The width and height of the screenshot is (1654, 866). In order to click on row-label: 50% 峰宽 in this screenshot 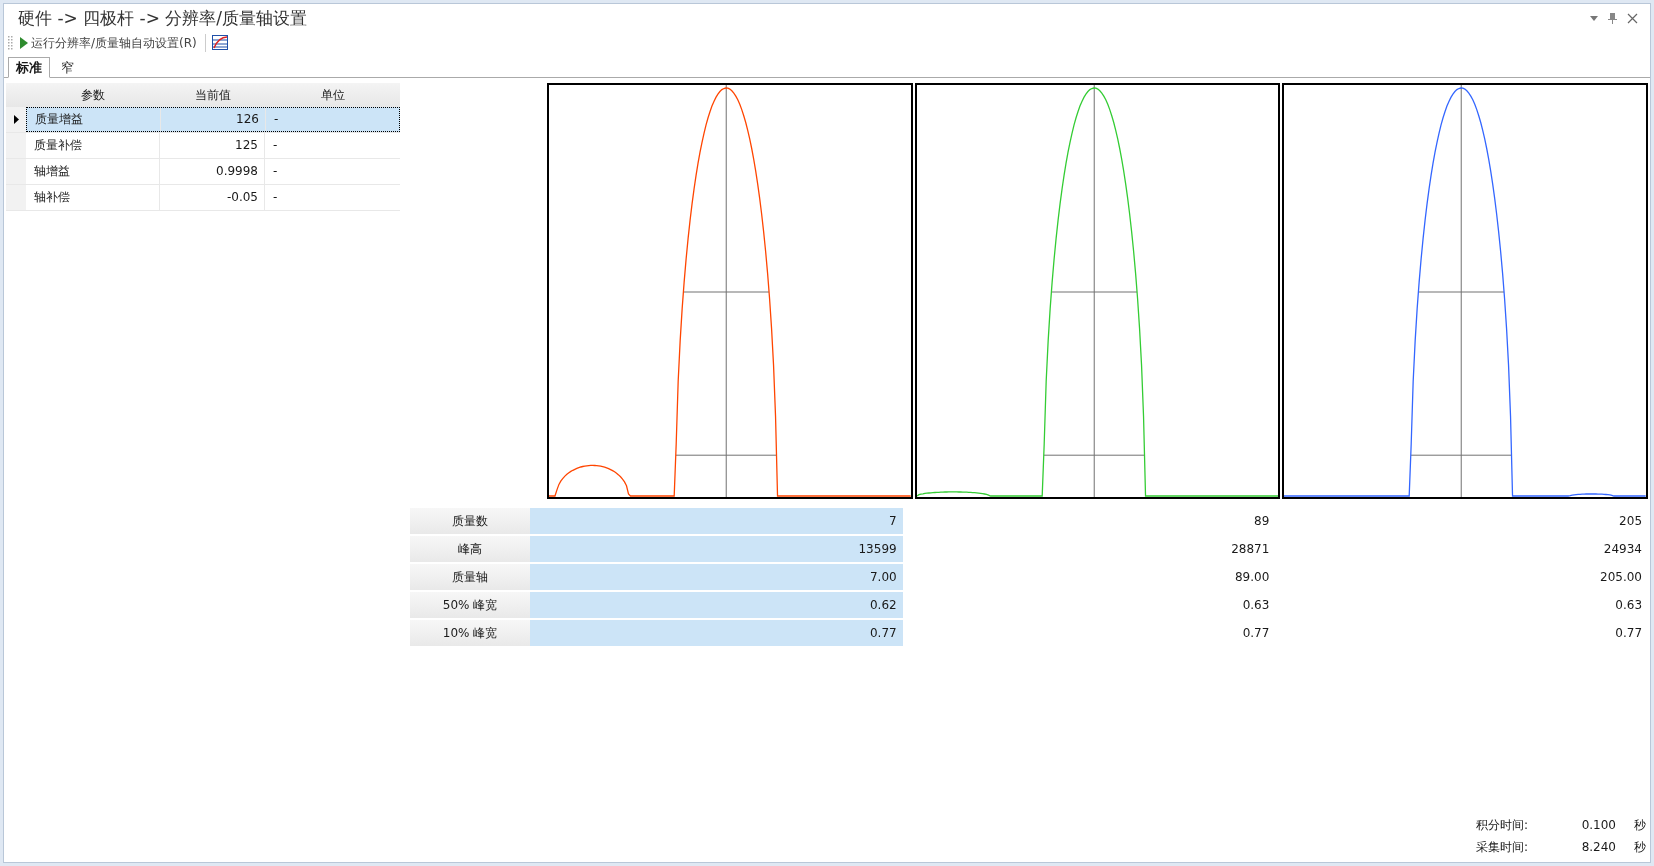, I will do `click(470, 604)`.